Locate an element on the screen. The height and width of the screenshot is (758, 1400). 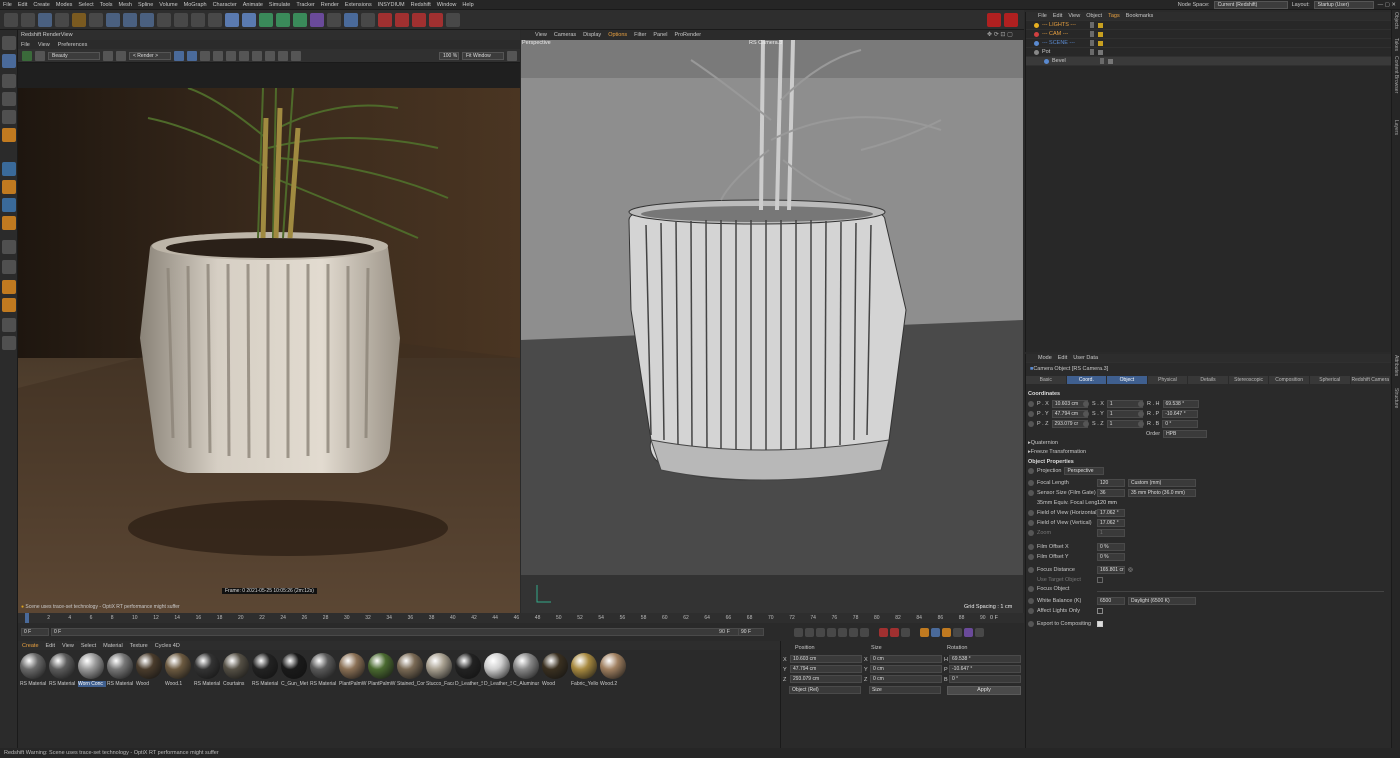
redshift-render-icon is located at coordinates (402, 19).